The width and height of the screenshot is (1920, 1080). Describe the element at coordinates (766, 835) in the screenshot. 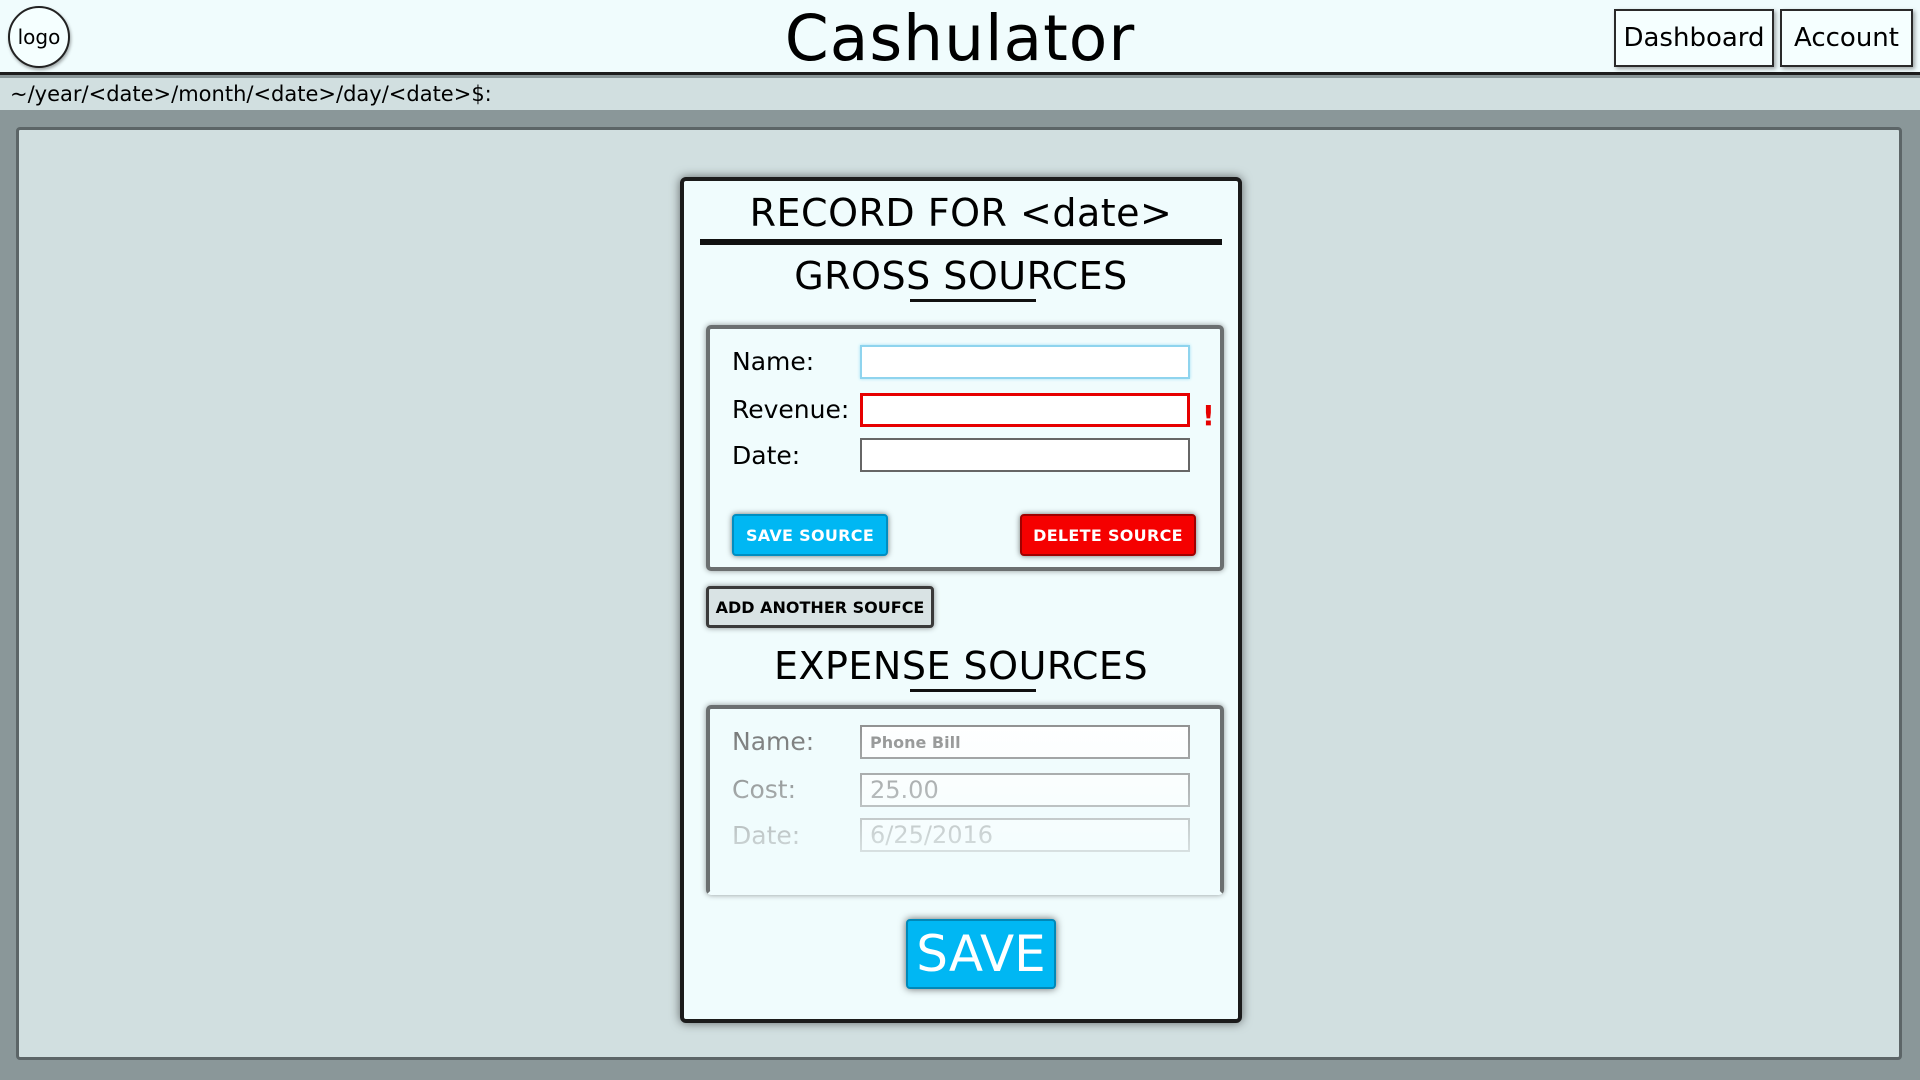

I see `expense-date-label: Date:` at that location.